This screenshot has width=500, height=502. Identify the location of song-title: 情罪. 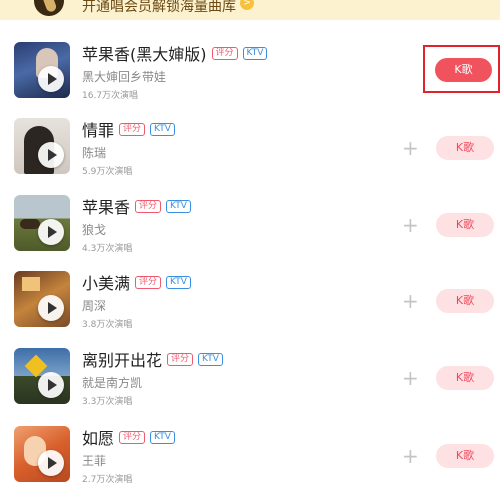
(98, 130).